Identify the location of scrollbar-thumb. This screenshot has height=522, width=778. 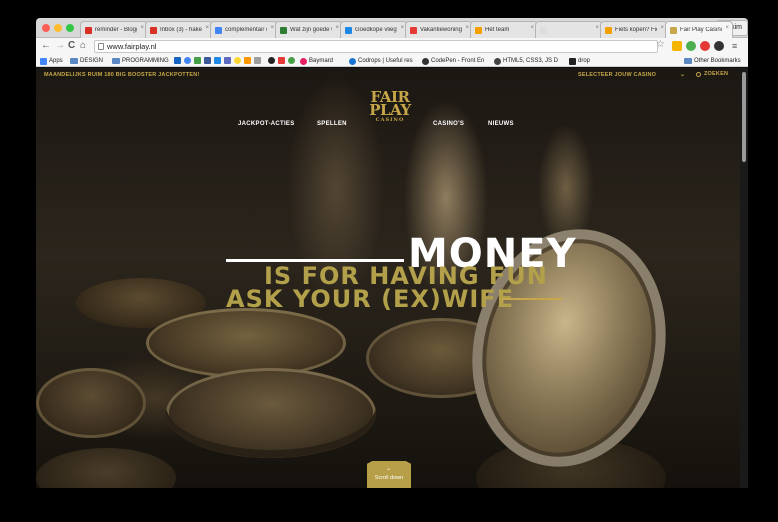
(744, 117).